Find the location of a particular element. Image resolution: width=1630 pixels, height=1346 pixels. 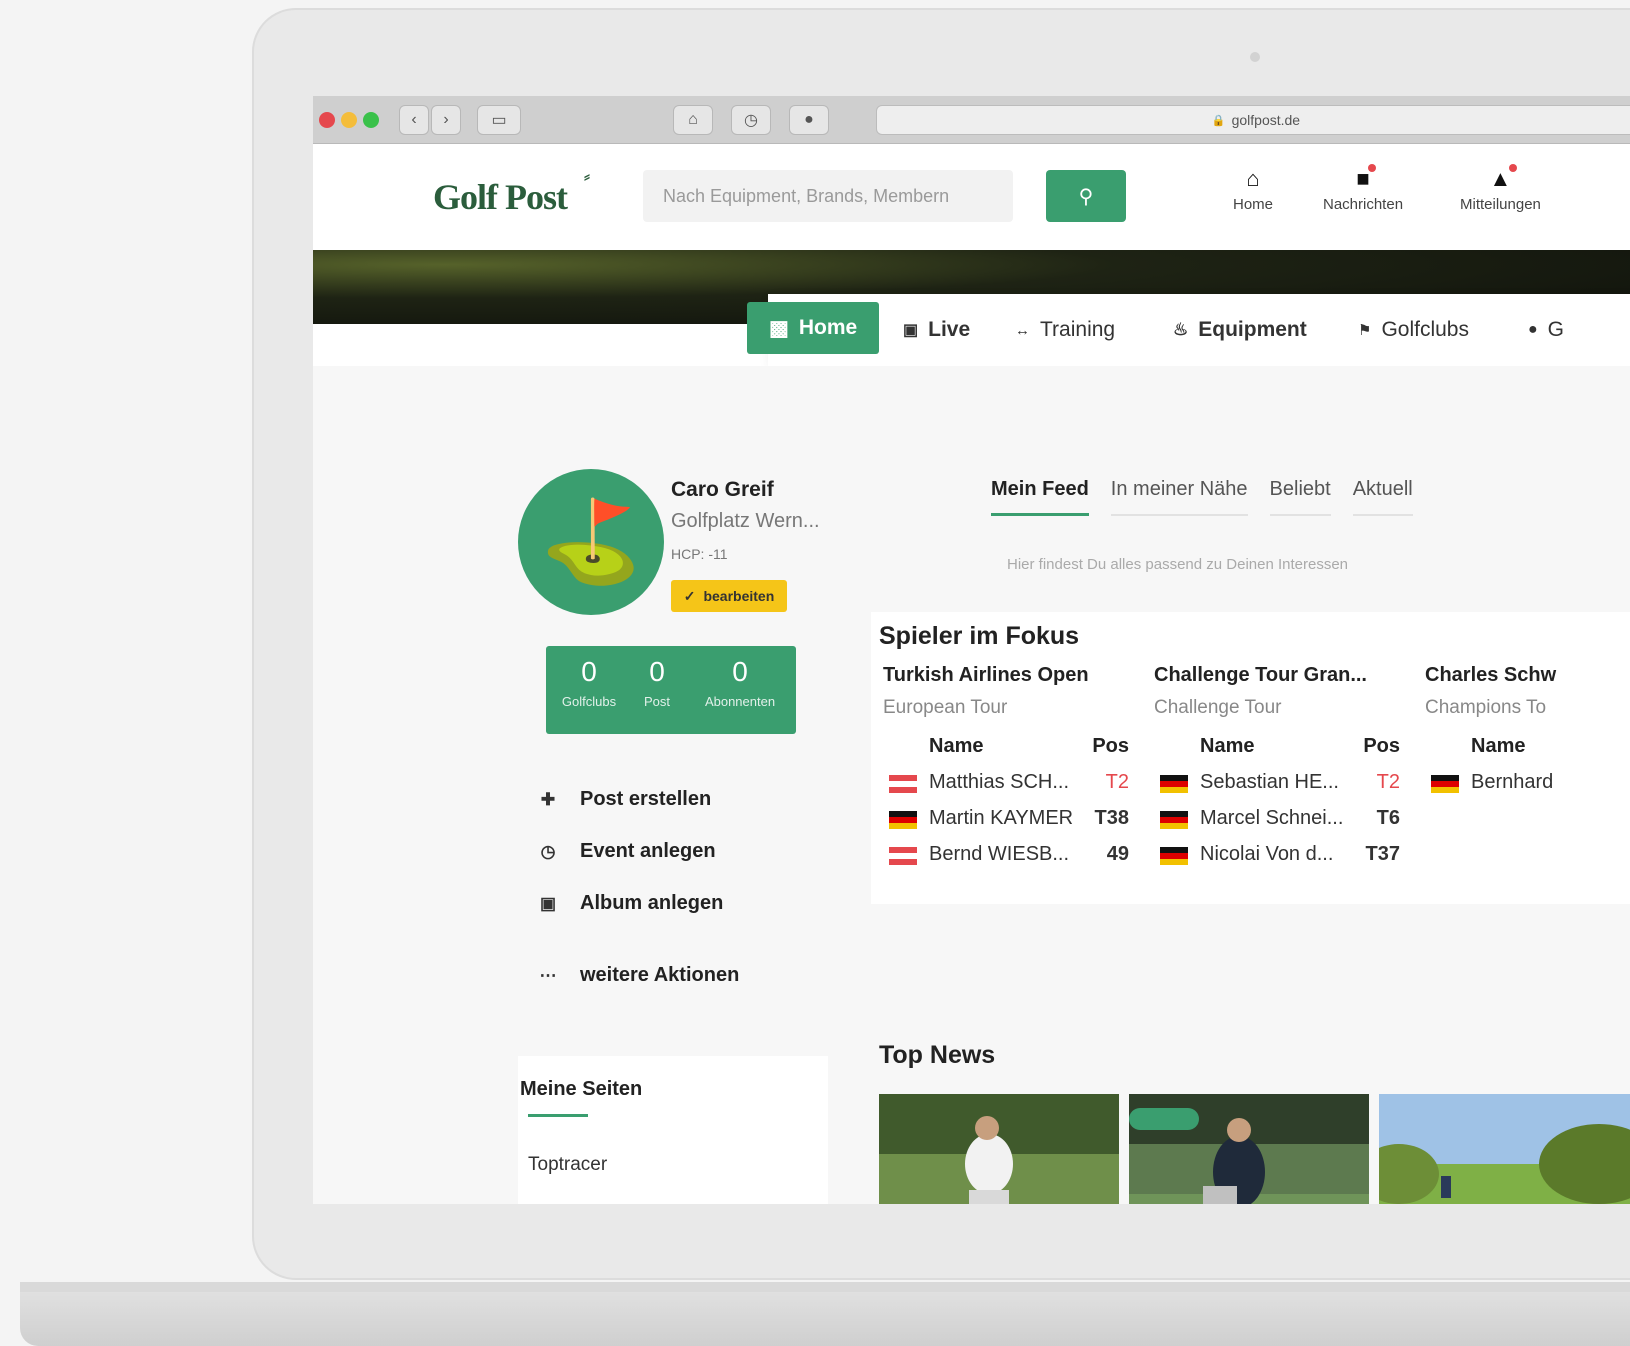

url-text: golfpost.de is located at coordinates (1266, 120).